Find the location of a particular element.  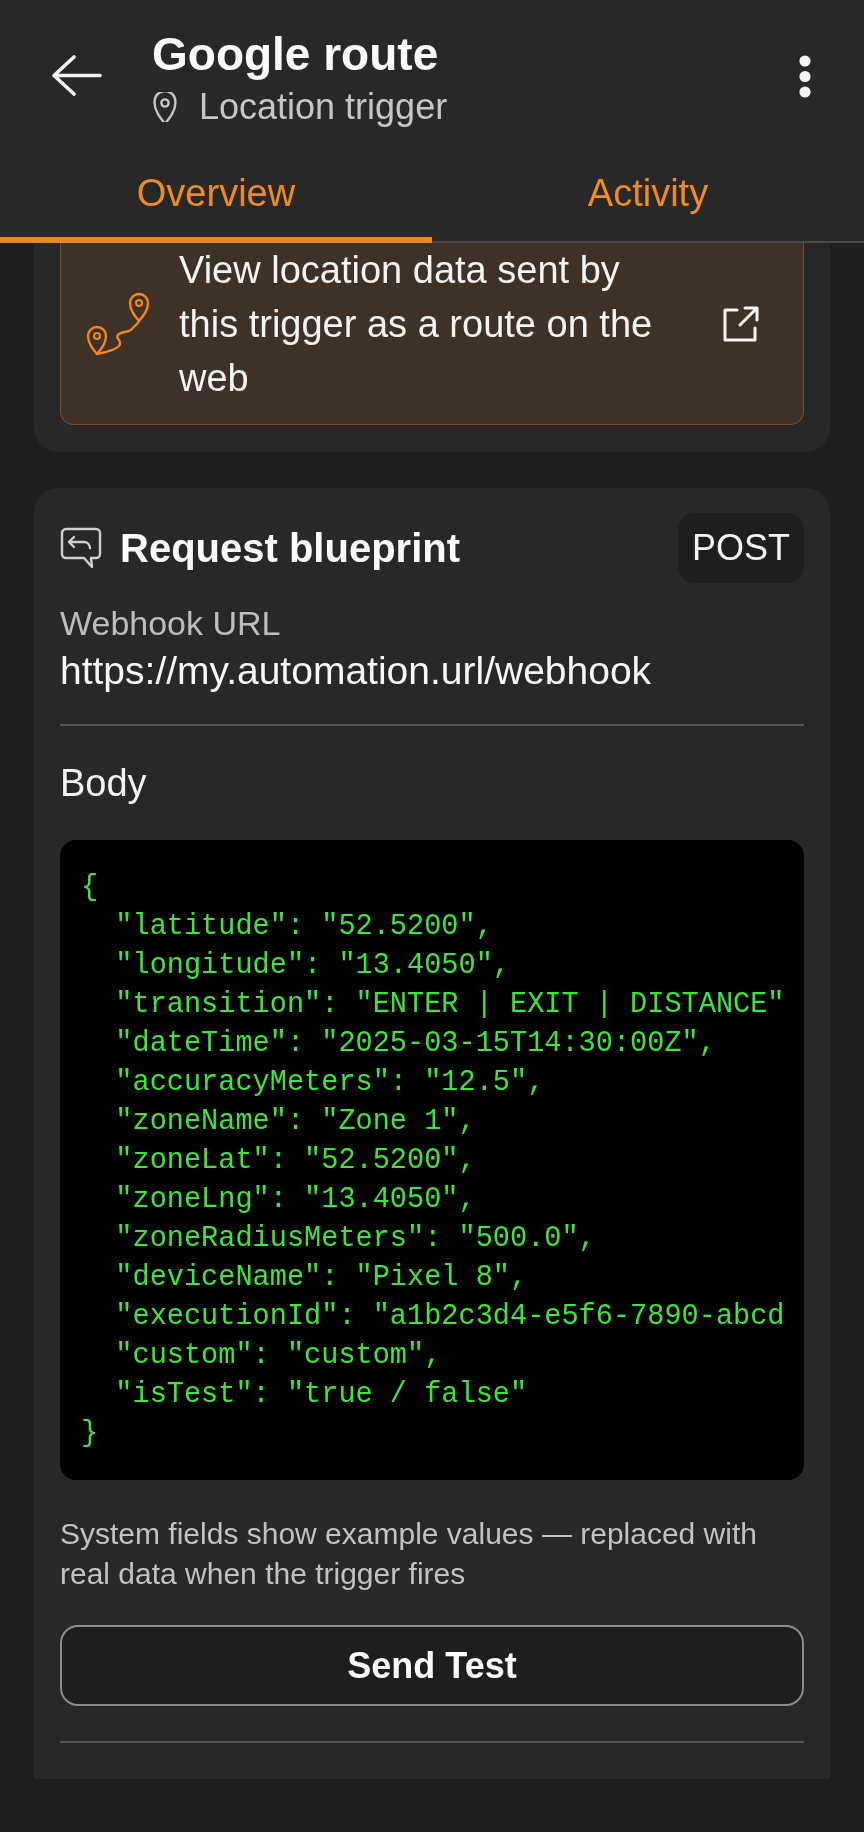

method-badge: POST is located at coordinates (741, 548).